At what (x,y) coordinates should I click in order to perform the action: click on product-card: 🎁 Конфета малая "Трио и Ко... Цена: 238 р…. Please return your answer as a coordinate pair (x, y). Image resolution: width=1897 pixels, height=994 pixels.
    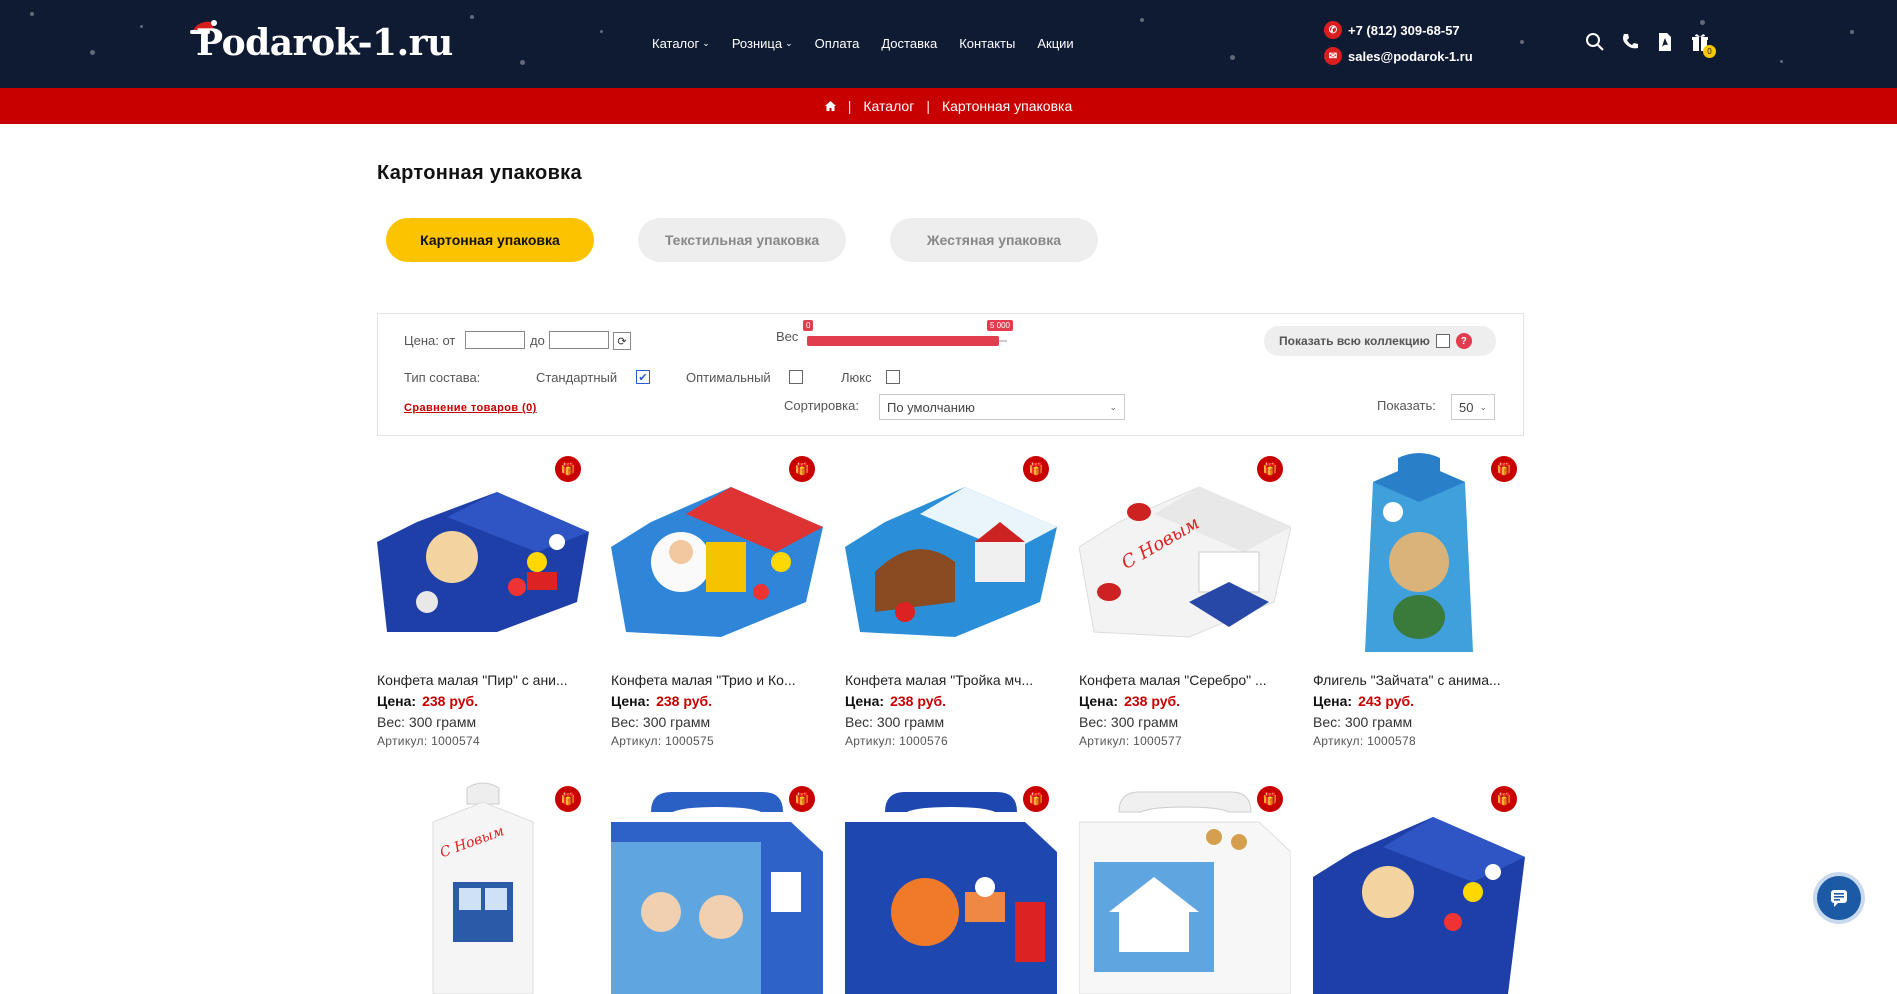
    Looking at the image, I should click on (717, 600).